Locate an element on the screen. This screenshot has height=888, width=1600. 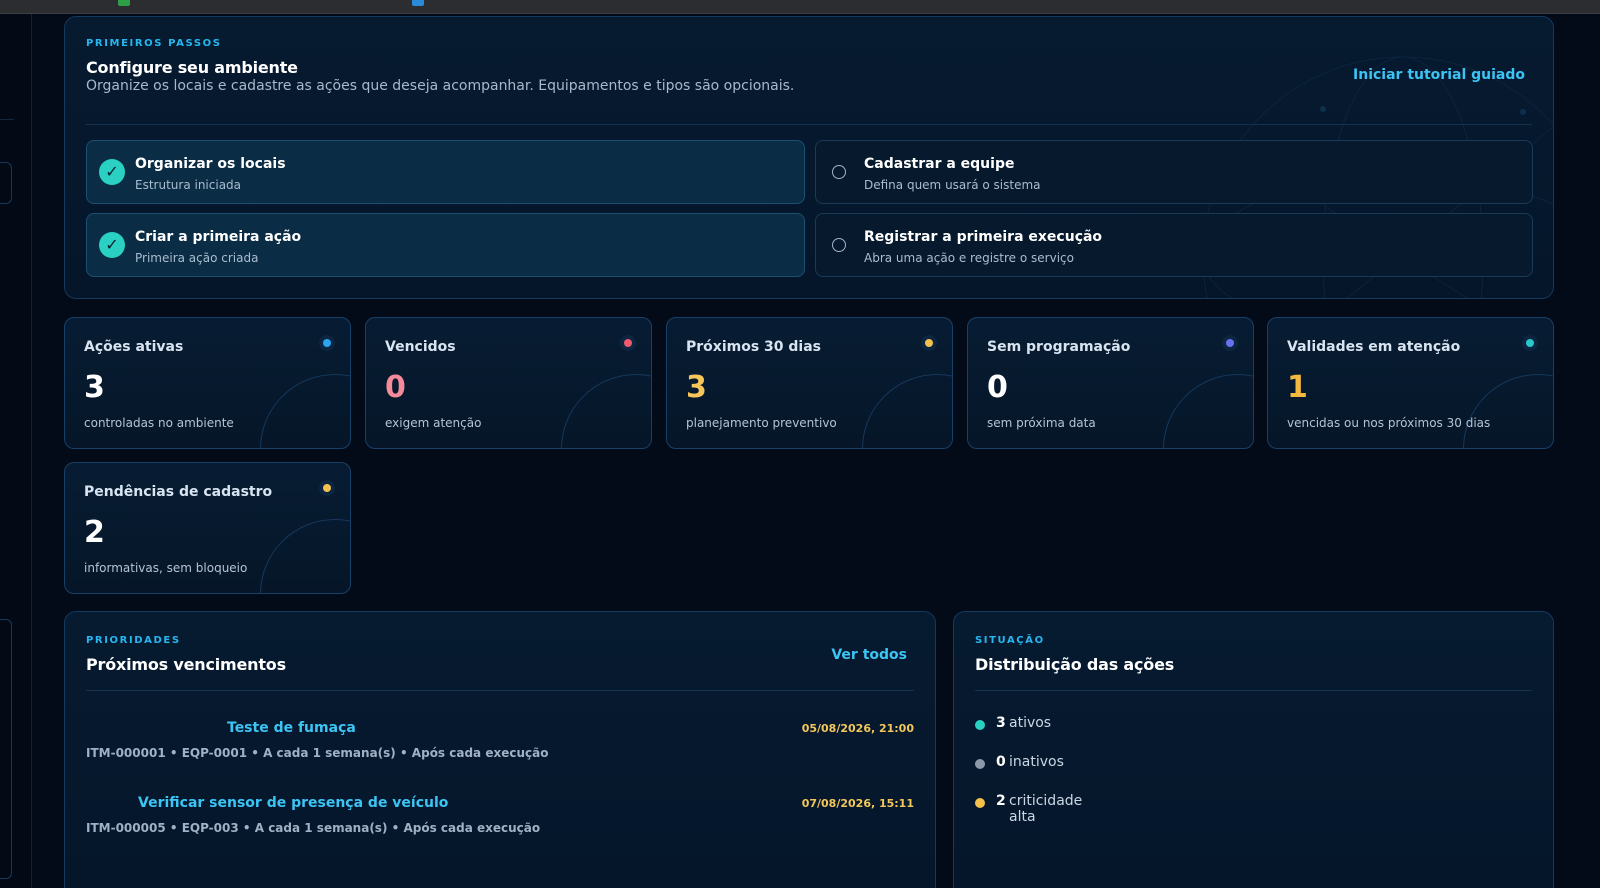
situation-divider is located at coordinates (1253, 690).